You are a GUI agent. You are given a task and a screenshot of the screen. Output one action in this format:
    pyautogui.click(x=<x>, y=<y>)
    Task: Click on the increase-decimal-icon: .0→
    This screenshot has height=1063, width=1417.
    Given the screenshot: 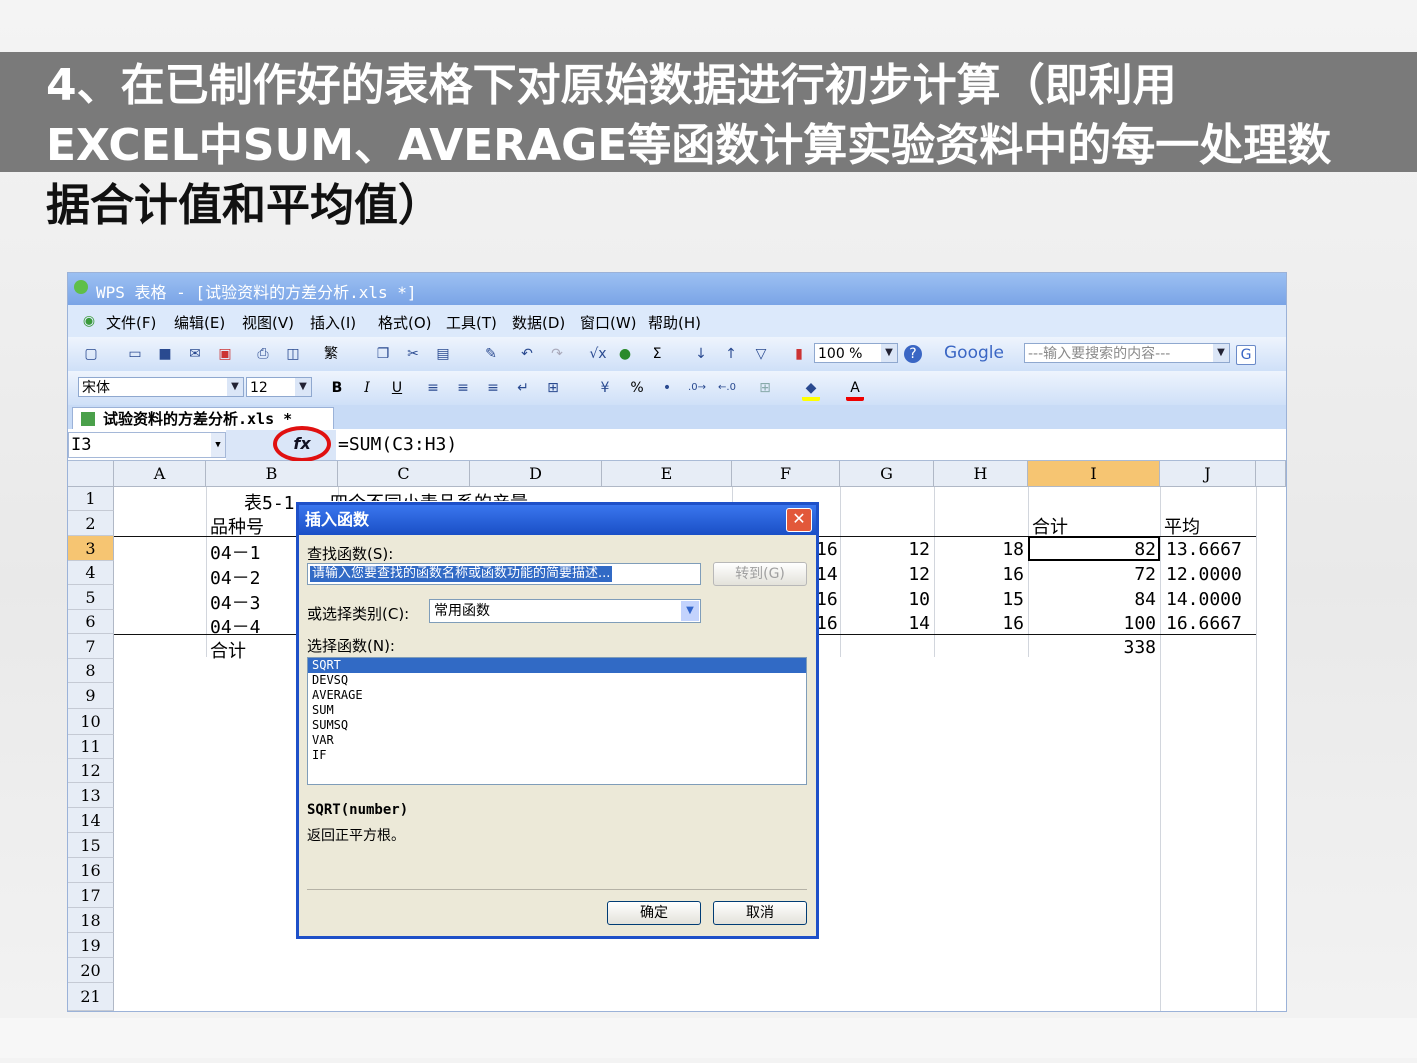 What is the action you would take?
    pyautogui.click(x=697, y=388)
    